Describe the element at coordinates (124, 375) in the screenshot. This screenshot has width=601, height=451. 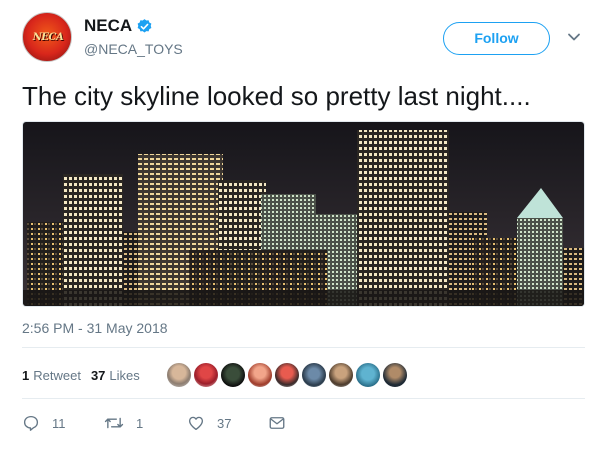
I see `likes-label: Likes` at that location.